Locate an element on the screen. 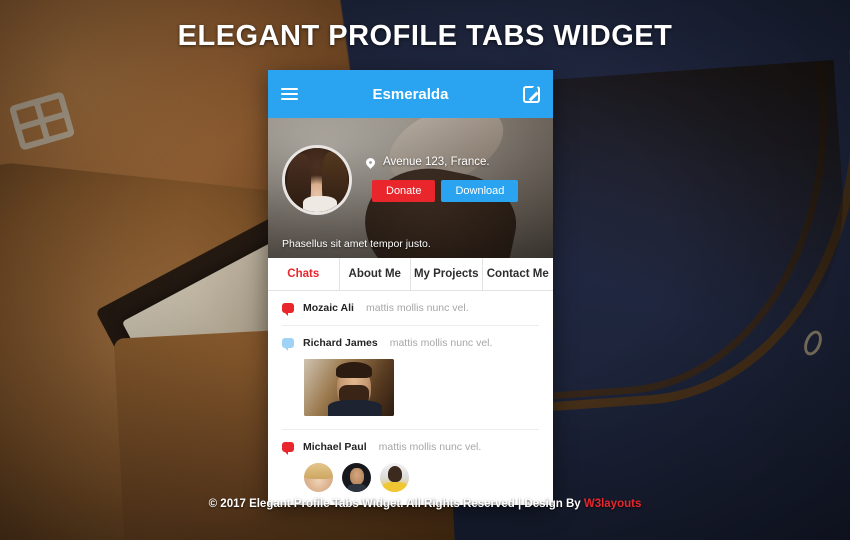 The image size is (850, 540). profile-bio: Phasellus sit amet tempor justo. is located at coordinates (356, 244).